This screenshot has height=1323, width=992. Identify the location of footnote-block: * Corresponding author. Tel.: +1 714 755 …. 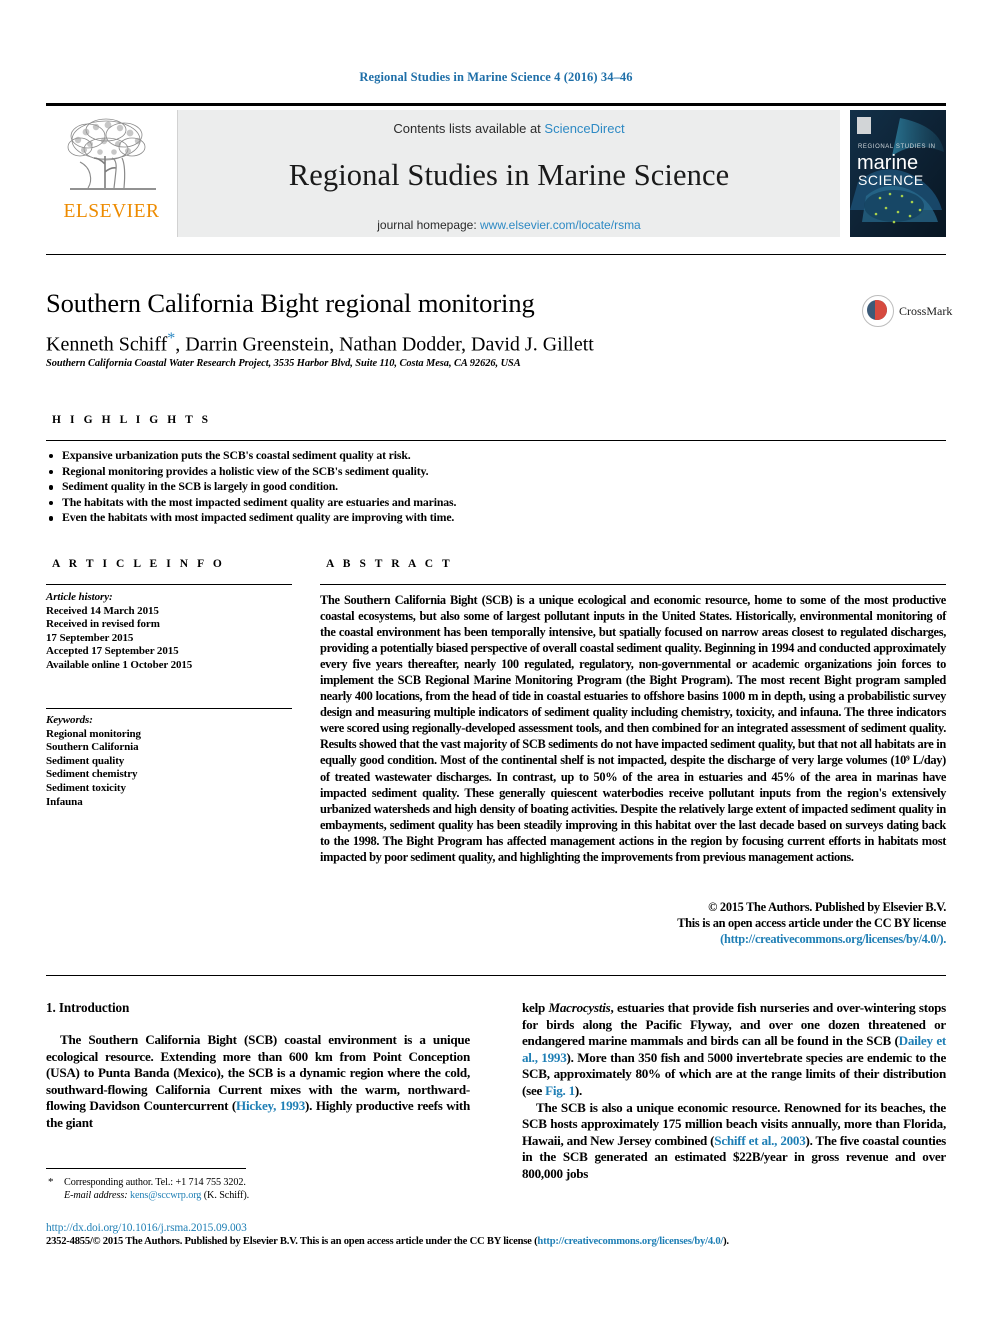
(258, 1189).